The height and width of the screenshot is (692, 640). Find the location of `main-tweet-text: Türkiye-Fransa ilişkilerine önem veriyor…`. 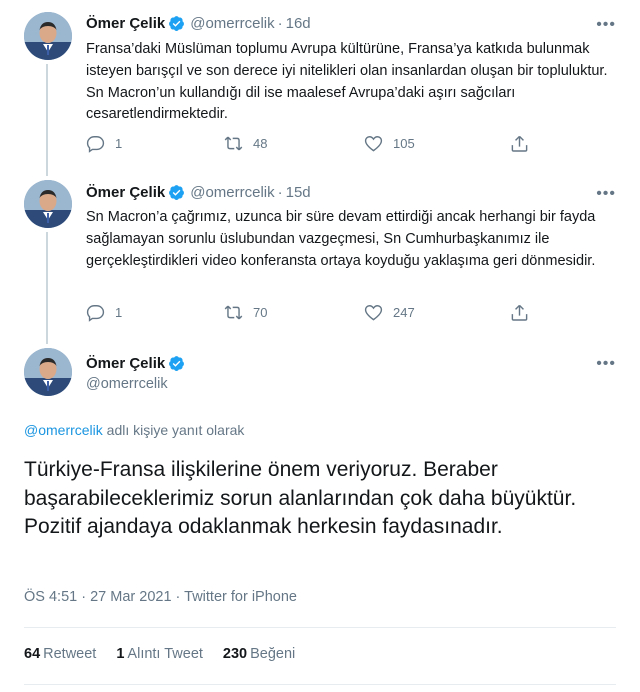

main-tweet-text: Türkiye-Fransa ilişkilerine önem veriyor… is located at coordinates (300, 498).